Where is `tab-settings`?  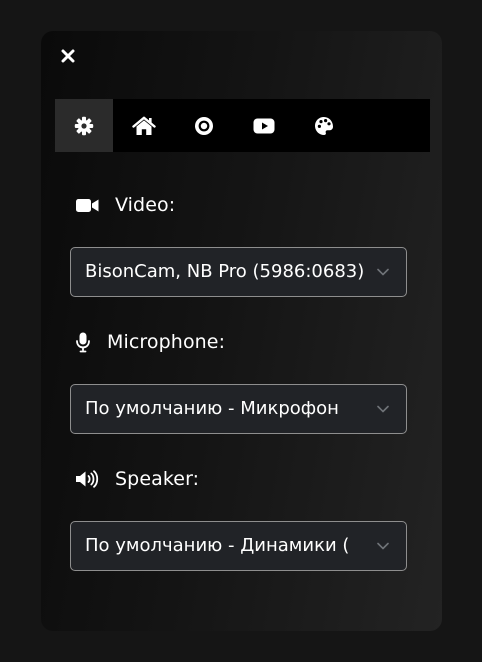 tab-settings is located at coordinates (84, 125).